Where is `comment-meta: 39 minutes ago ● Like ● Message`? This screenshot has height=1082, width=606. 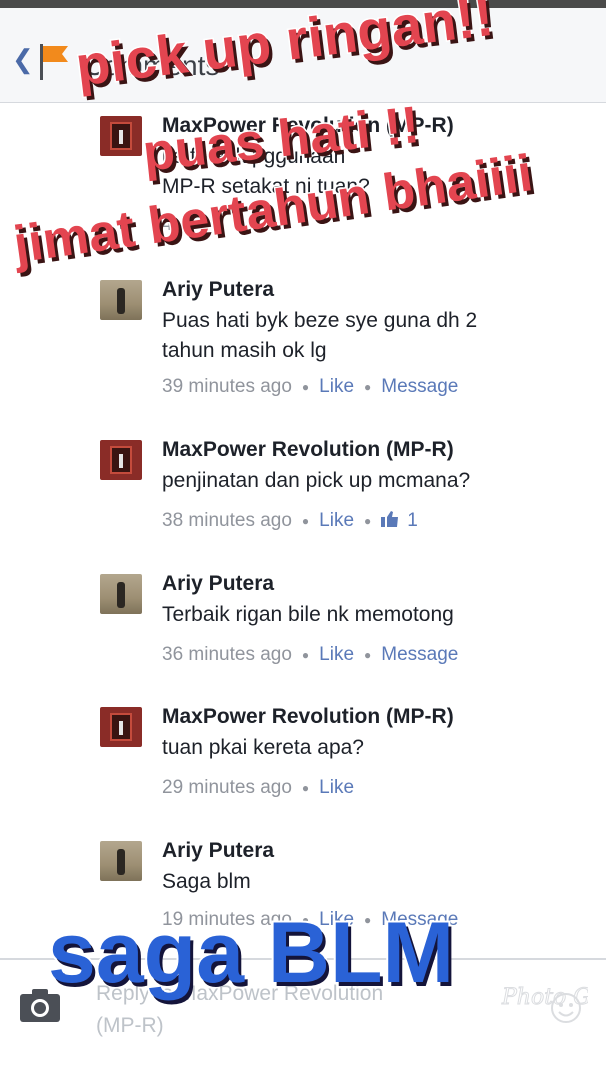 comment-meta: 39 minutes ago ● Like ● Message is located at coordinates (310, 387).